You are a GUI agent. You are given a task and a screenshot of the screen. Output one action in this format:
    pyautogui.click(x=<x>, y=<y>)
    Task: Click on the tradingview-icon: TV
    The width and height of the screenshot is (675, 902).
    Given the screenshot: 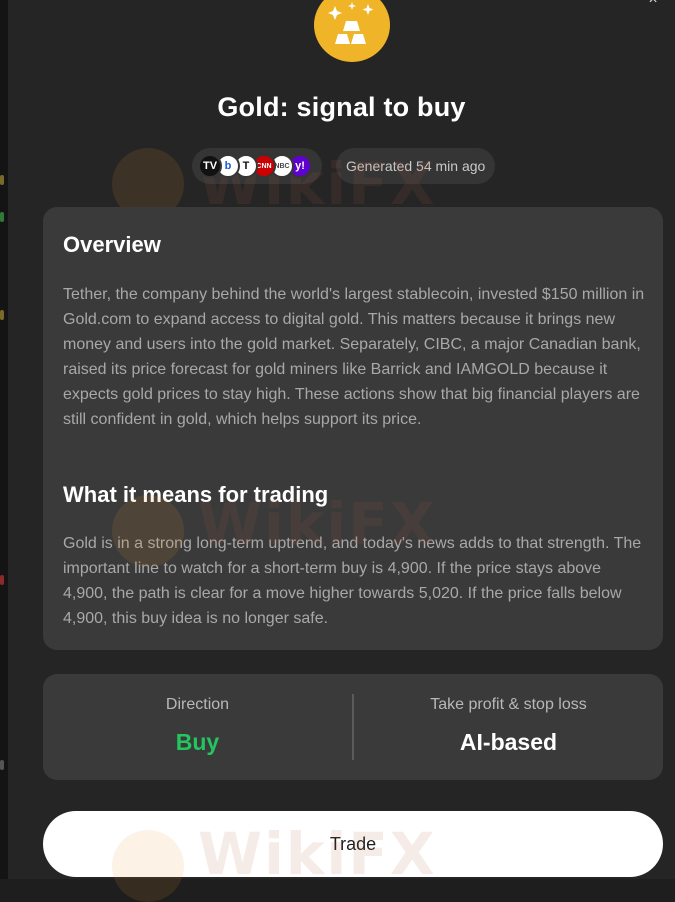 What is the action you would take?
    pyautogui.click(x=210, y=166)
    